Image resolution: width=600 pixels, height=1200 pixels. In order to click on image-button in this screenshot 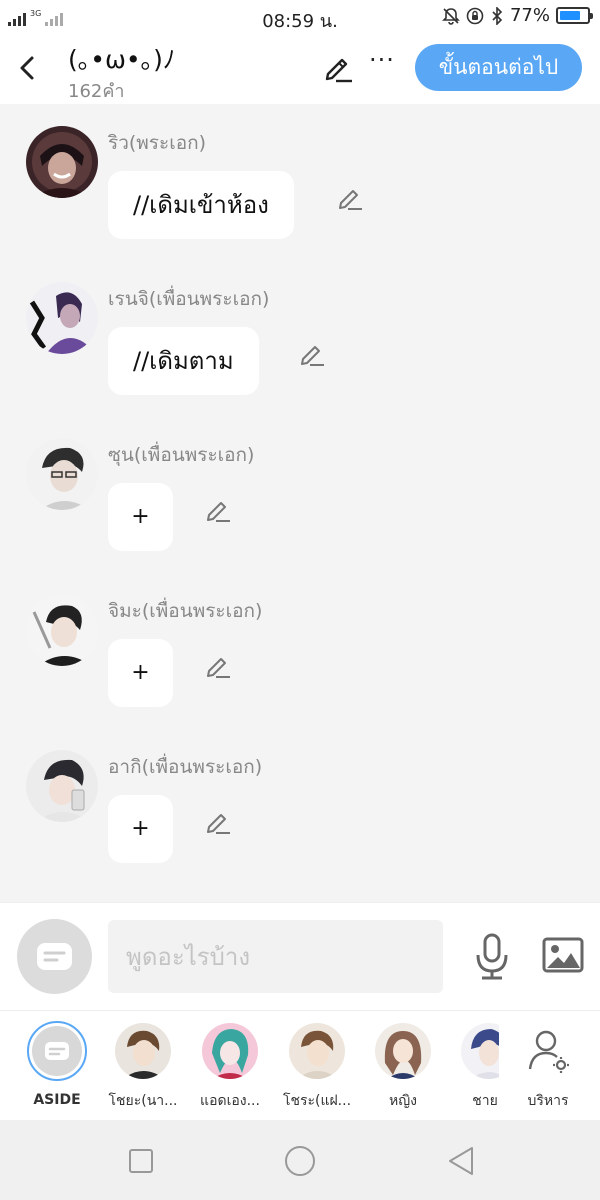, I will do `click(563, 955)`.